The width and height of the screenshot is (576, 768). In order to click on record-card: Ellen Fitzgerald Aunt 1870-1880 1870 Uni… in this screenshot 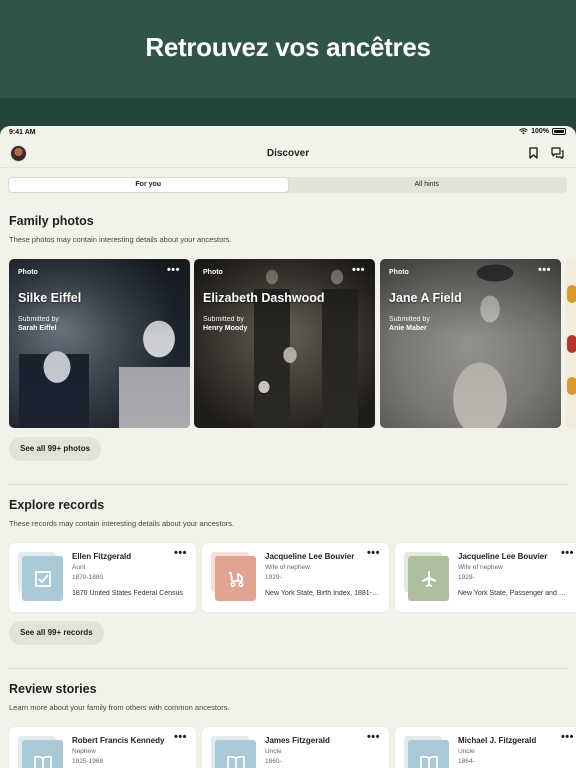, I will do `click(102, 577)`.